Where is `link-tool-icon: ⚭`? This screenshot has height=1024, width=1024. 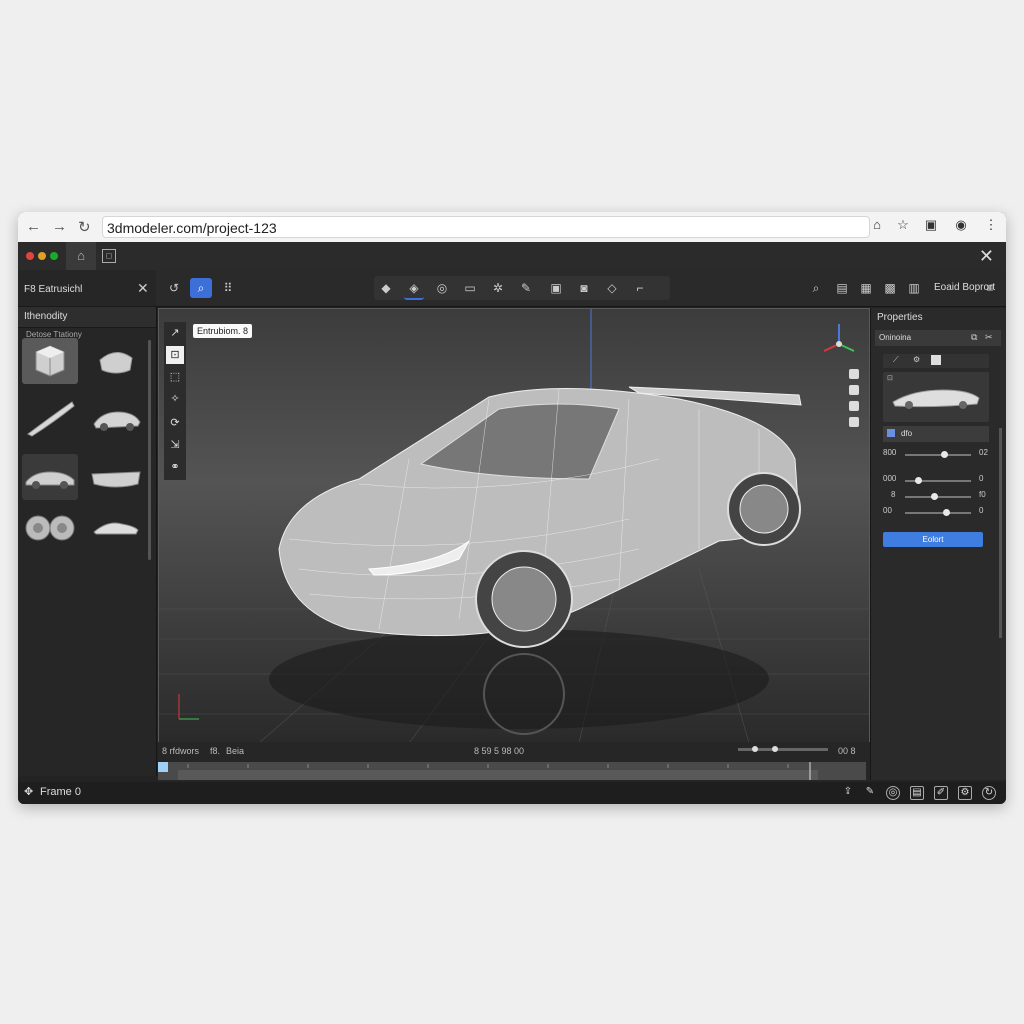 link-tool-icon: ⚭ is located at coordinates (175, 467).